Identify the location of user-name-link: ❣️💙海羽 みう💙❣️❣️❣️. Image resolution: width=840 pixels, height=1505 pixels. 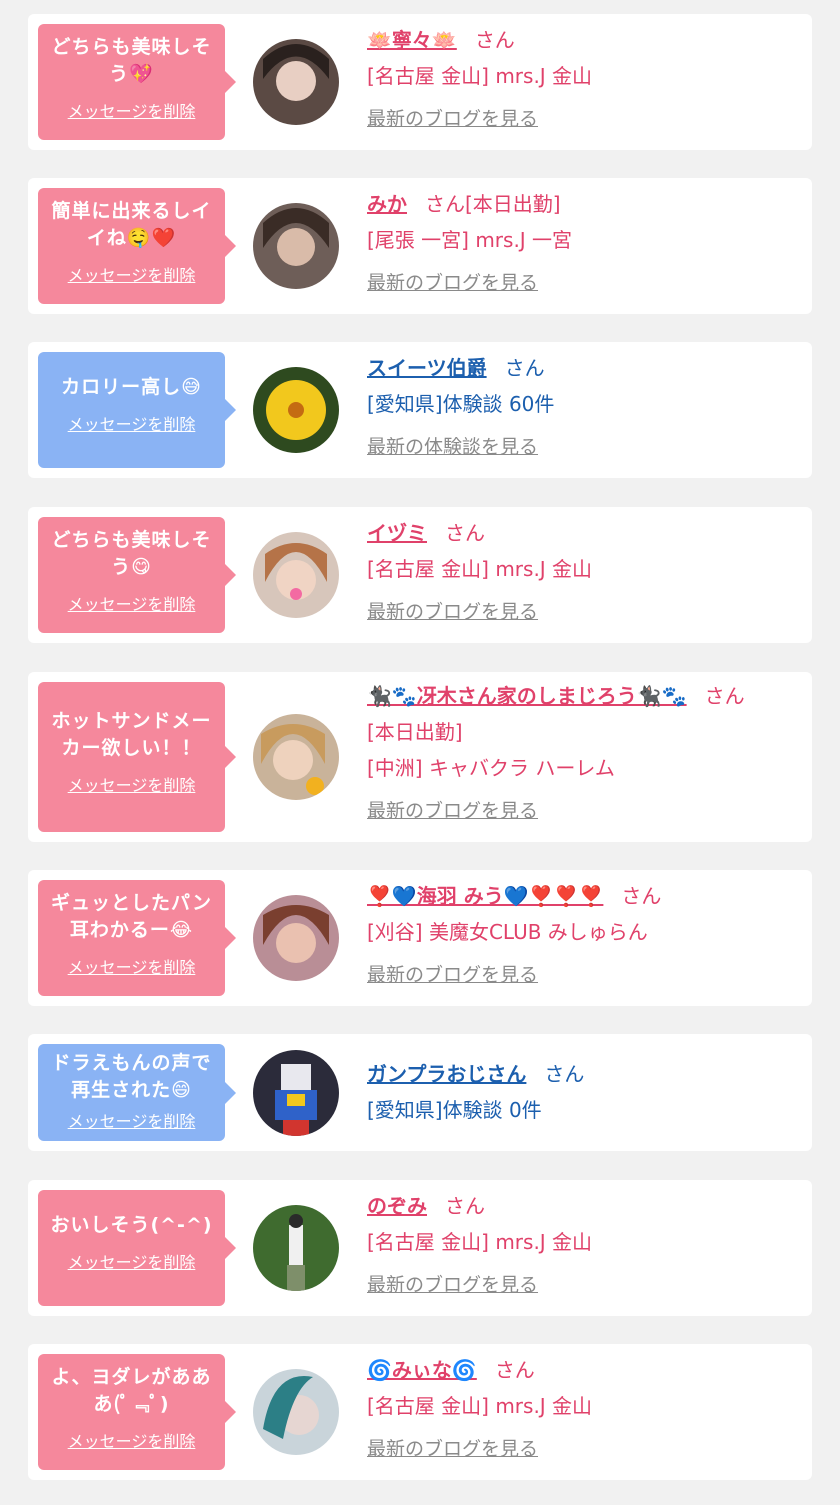
(485, 896).